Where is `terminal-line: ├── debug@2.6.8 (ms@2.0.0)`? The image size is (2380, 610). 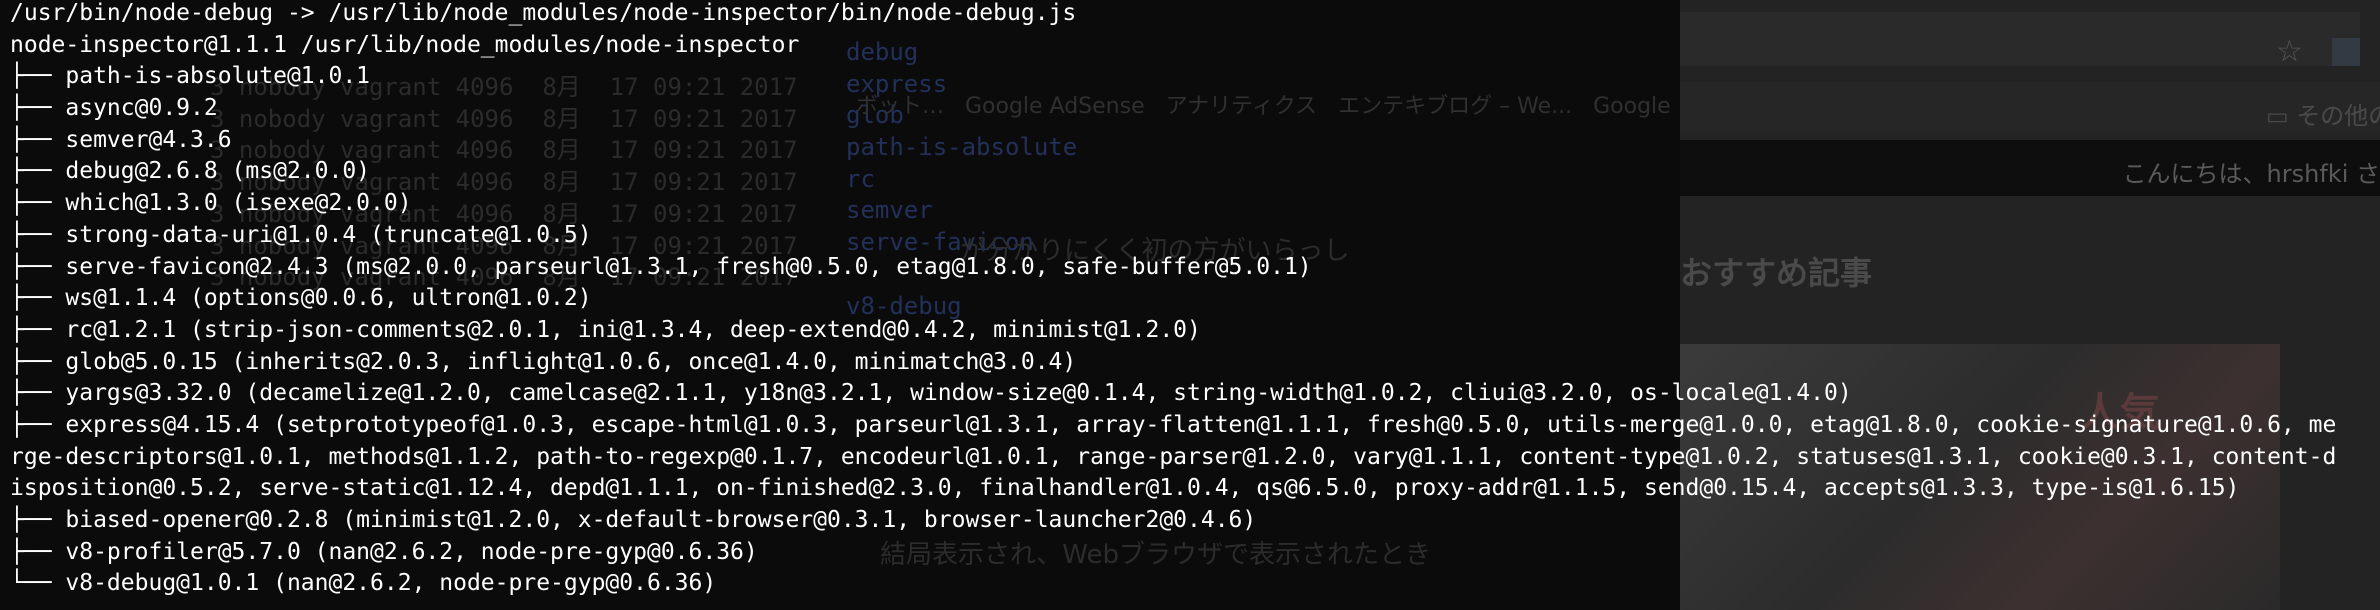 terminal-line: ├── debug@2.6.8 (ms@2.0.0) is located at coordinates (190, 171).